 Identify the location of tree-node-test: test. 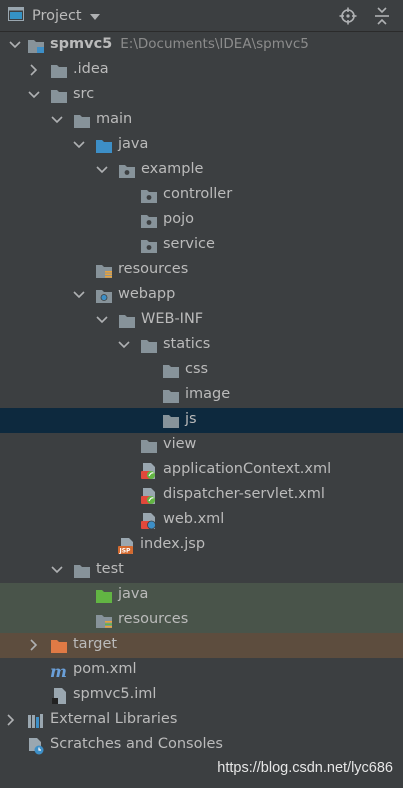
(201, 570).